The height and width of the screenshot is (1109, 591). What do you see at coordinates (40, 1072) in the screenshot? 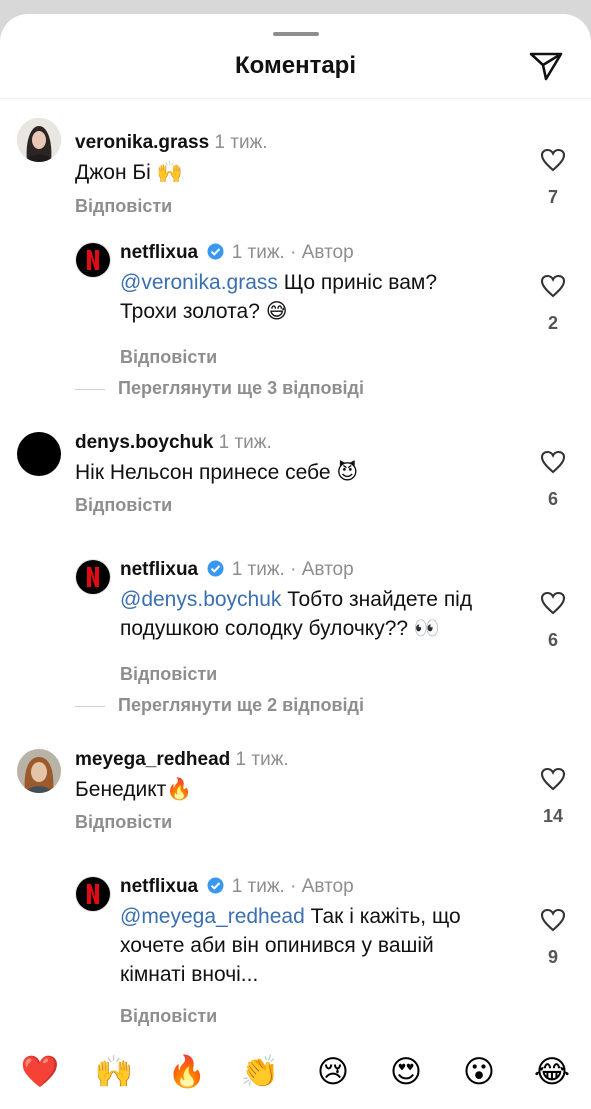
I see `emoji-heart-button: ❤️` at bounding box center [40, 1072].